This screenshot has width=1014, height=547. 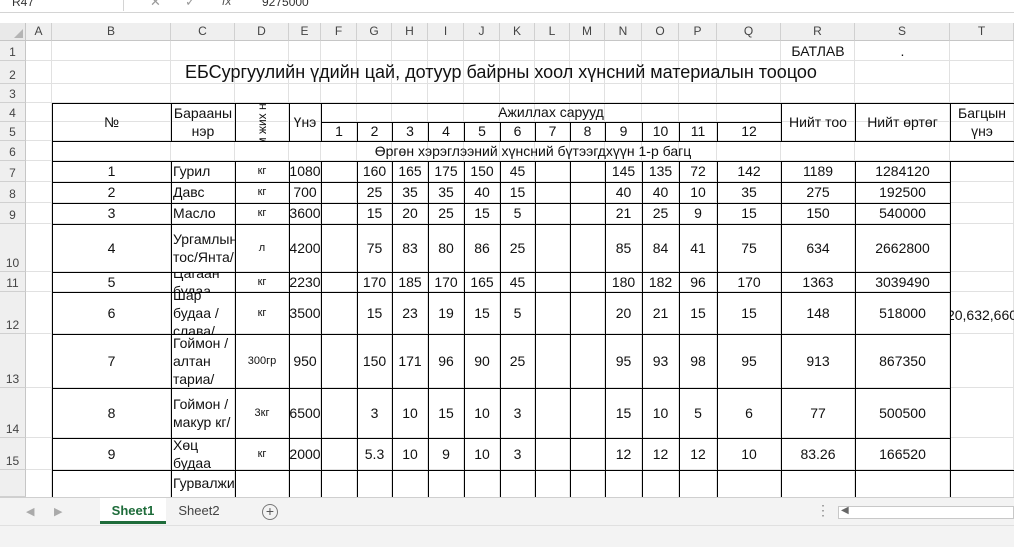 What do you see at coordinates (13, 248) in the screenshot?
I see `row-header-10: 10` at bounding box center [13, 248].